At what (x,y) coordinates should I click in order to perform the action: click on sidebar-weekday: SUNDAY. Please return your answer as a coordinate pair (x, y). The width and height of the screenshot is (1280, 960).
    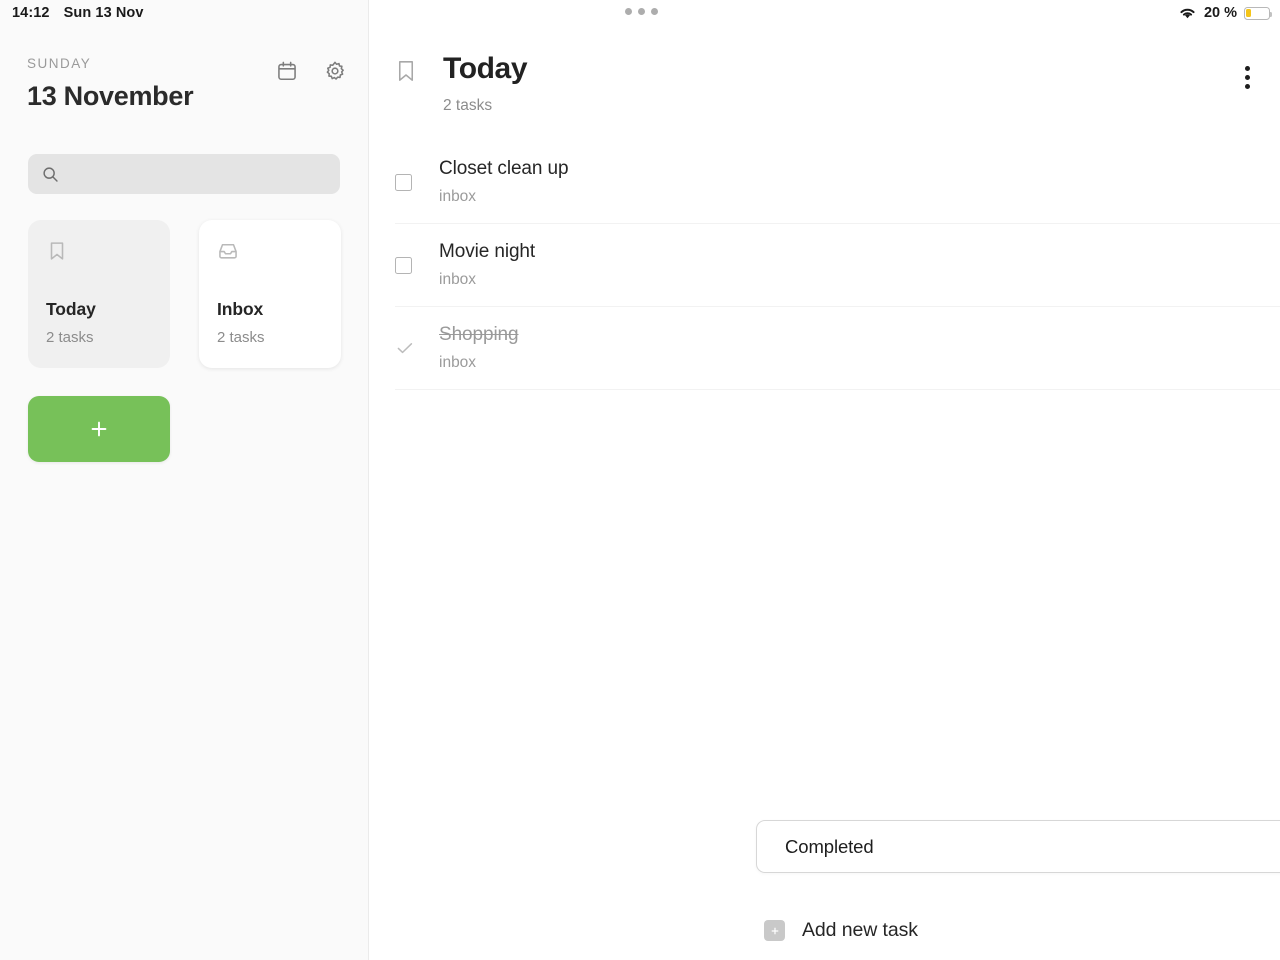
    Looking at the image, I should click on (59, 63).